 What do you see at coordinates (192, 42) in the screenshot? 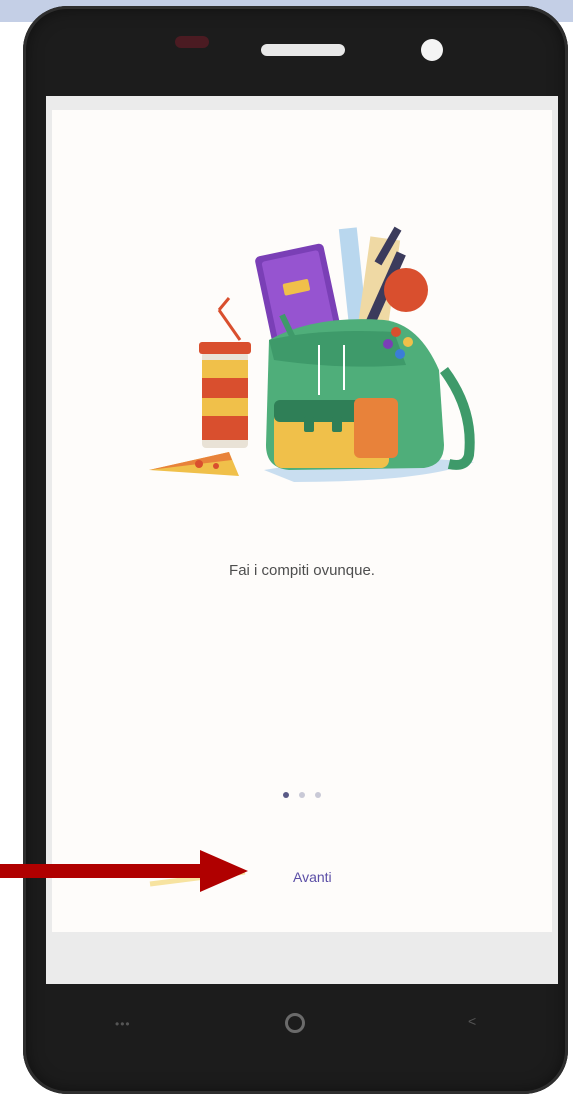
I see `sensor-icon` at bounding box center [192, 42].